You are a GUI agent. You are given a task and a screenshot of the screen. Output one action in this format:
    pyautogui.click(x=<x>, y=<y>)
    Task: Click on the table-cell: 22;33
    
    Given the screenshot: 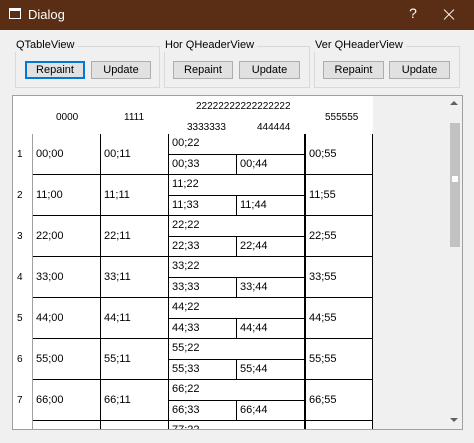 What is the action you would take?
    pyautogui.click(x=203, y=247)
    